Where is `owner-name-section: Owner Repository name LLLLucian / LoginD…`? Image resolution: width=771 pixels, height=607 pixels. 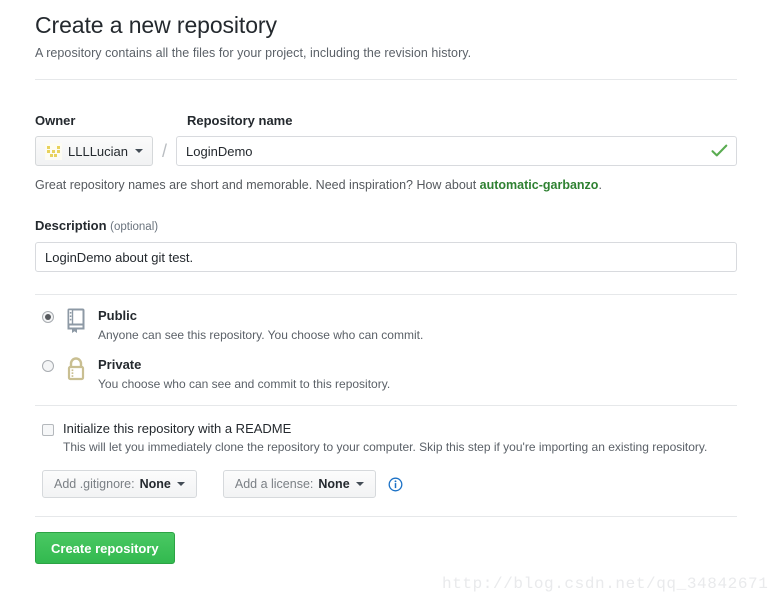 owner-name-section: Owner Repository name LLLLucian / LoginD… is located at coordinates (386, 152).